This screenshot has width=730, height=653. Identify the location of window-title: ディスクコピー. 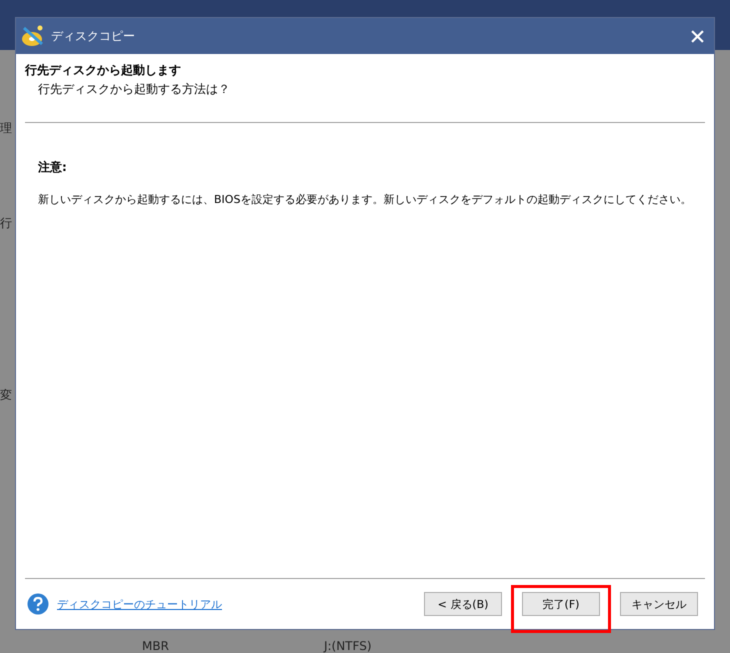
(93, 36).